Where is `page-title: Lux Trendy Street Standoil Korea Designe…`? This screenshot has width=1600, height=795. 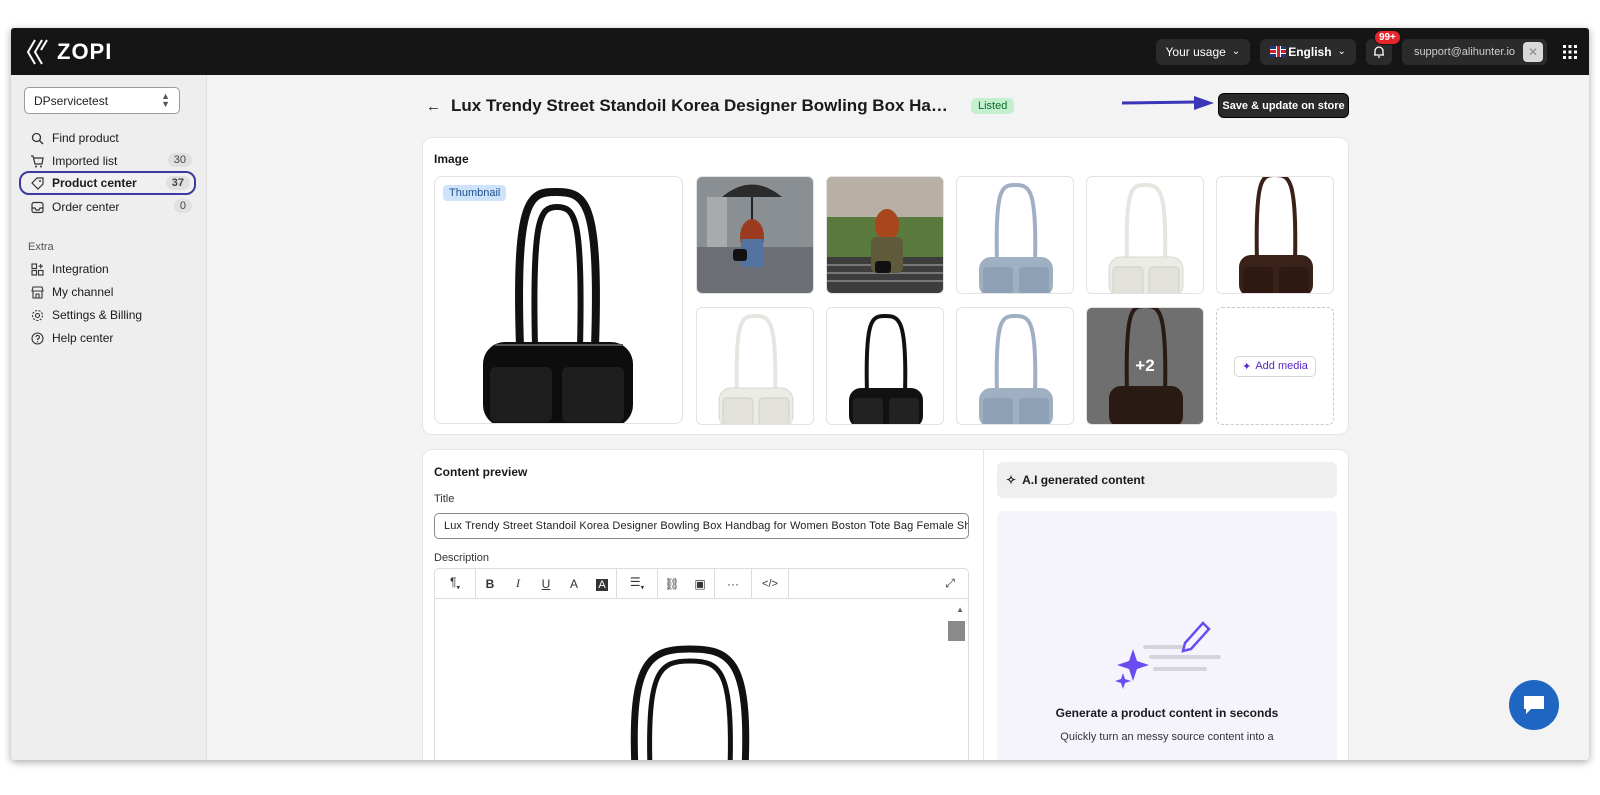 page-title: Lux Trendy Street Standoil Korea Designe… is located at coordinates (704, 105).